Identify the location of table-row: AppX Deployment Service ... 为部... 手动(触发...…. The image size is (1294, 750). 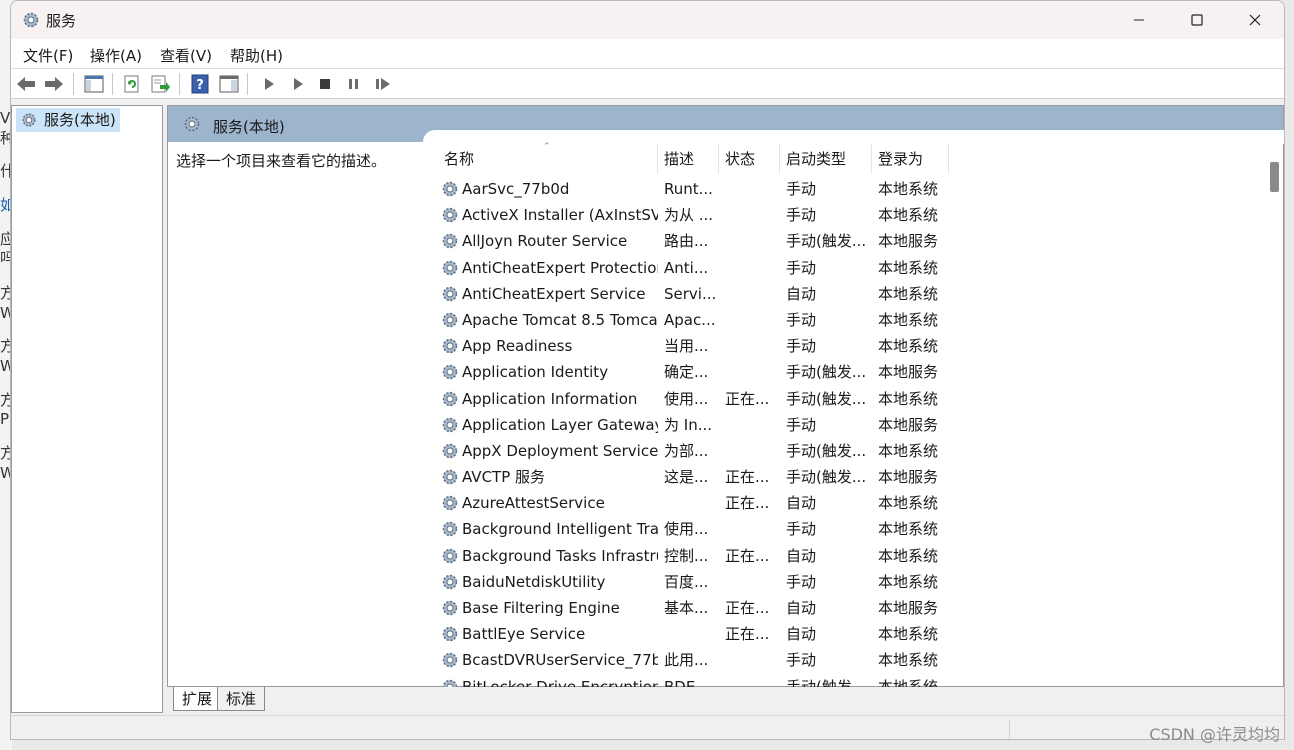
(851, 451).